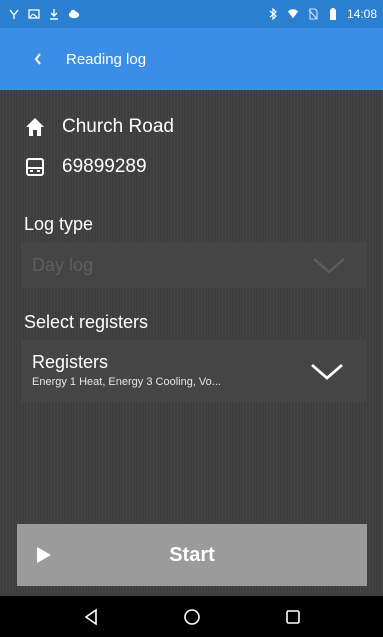 The width and height of the screenshot is (383, 637). Describe the element at coordinates (333, 14) in the screenshot. I see `battery-icon` at that location.